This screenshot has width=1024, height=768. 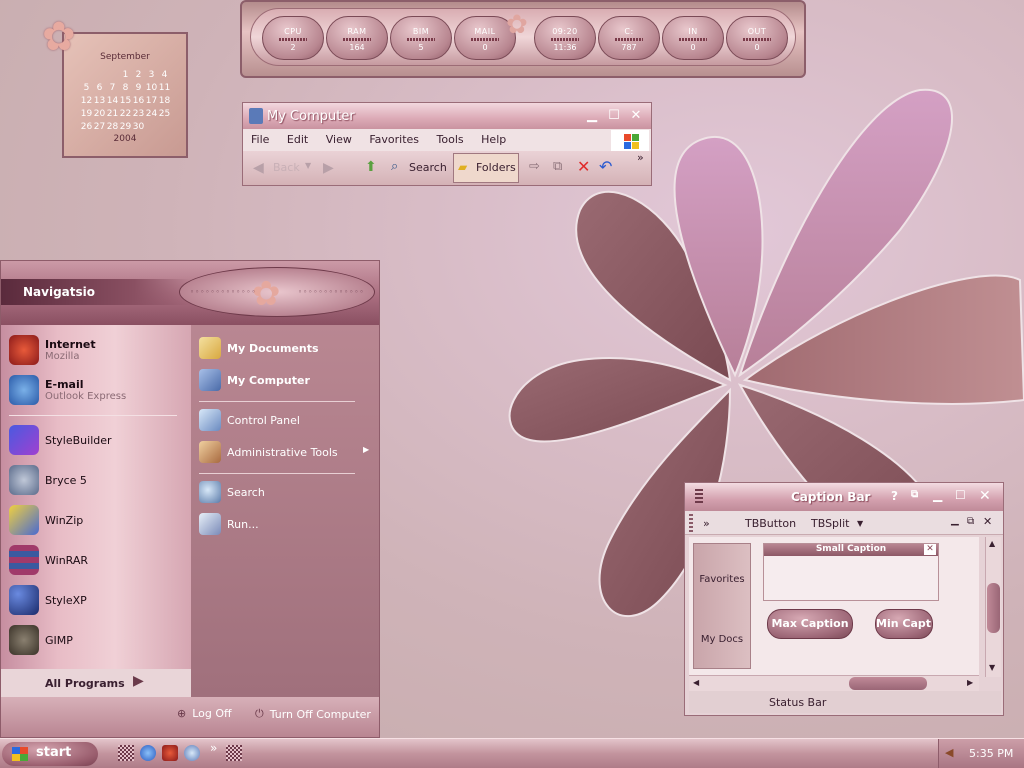 I want to click on scroll-right-icon: ▶, so click(x=970, y=682).